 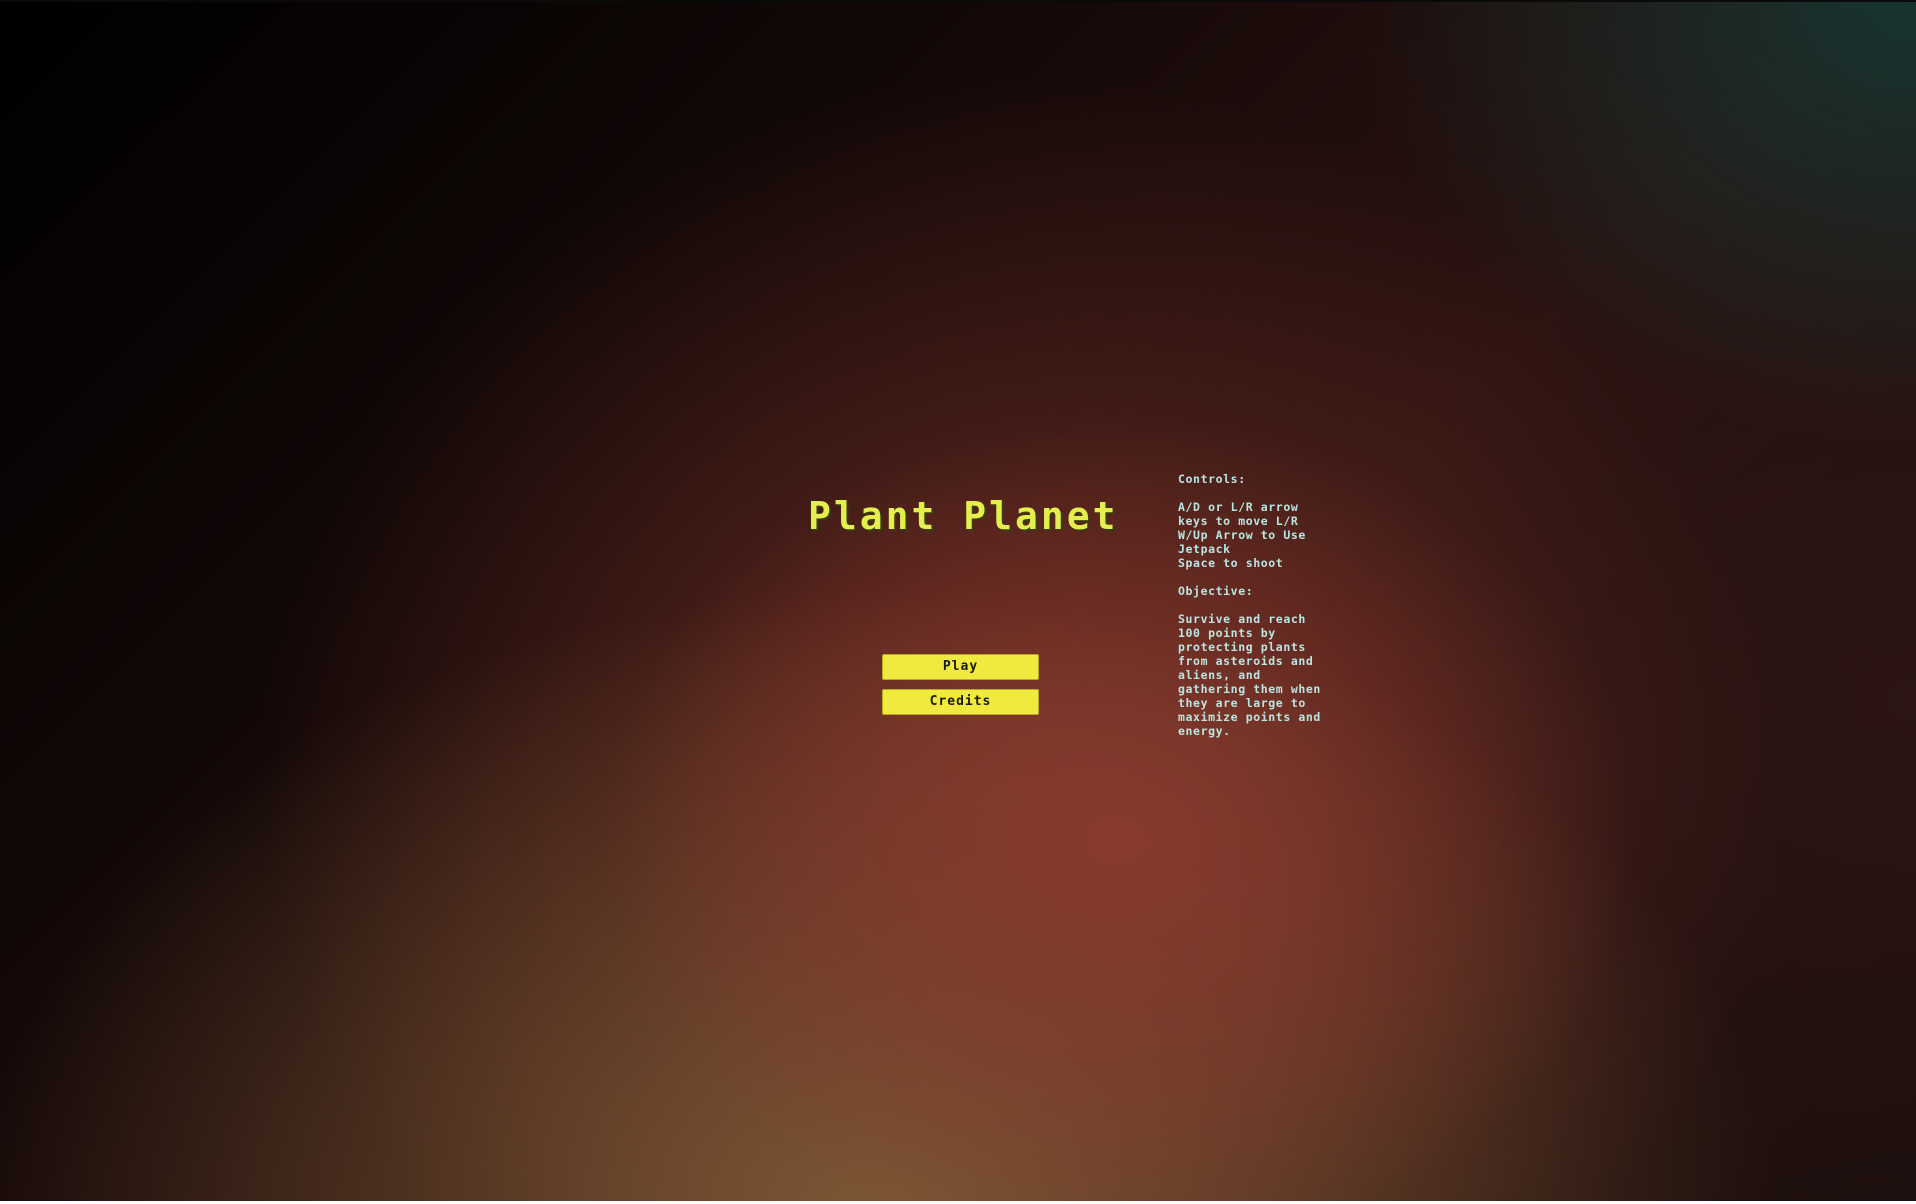 What do you see at coordinates (1242, 703) in the screenshot?
I see `objective-line: they are large to` at bounding box center [1242, 703].